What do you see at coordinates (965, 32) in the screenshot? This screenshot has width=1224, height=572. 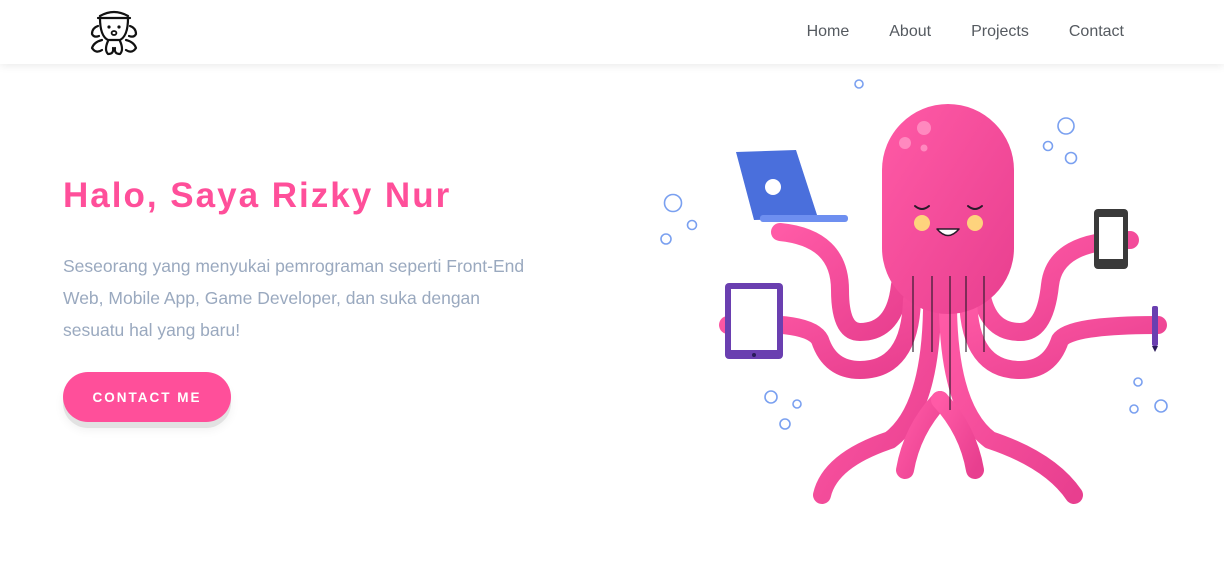 I see `nav-menu: Home About Projects Contact` at bounding box center [965, 32].